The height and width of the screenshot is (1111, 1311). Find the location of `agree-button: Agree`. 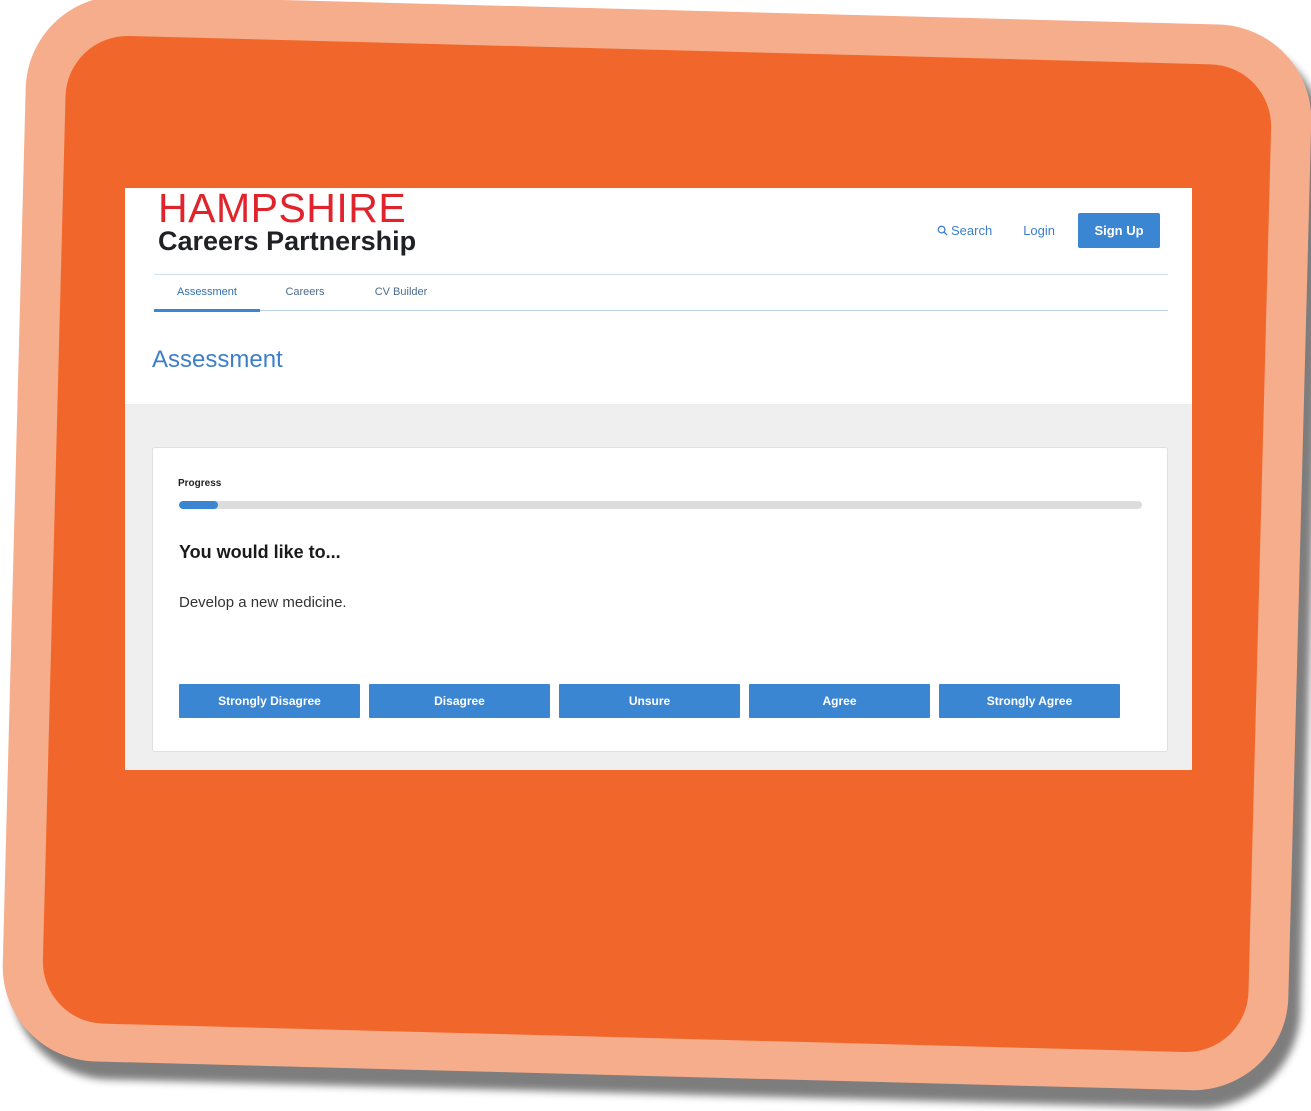

agree-button: Agree is located at coordinates (839, 701).